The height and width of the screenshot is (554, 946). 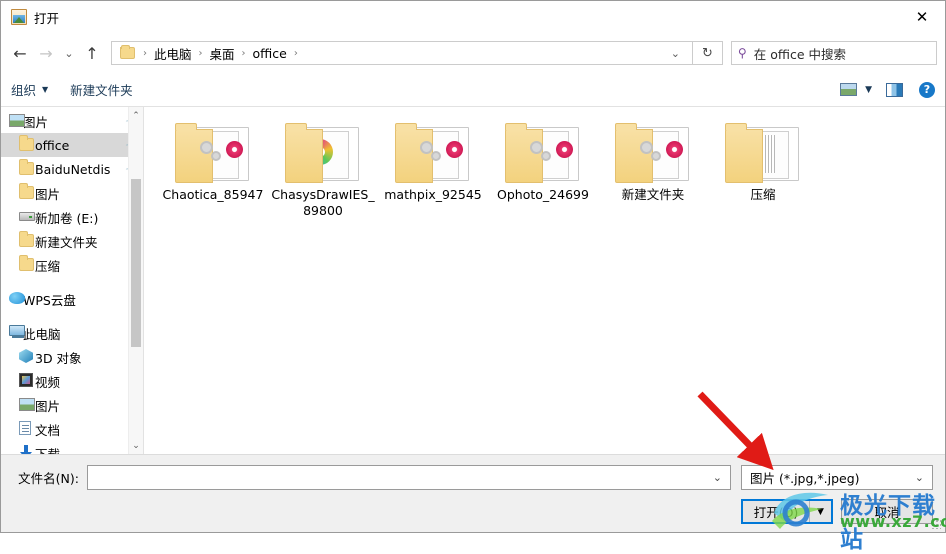 I want to click on file-name: Chaotica_85947, so click(x=213, y=194).